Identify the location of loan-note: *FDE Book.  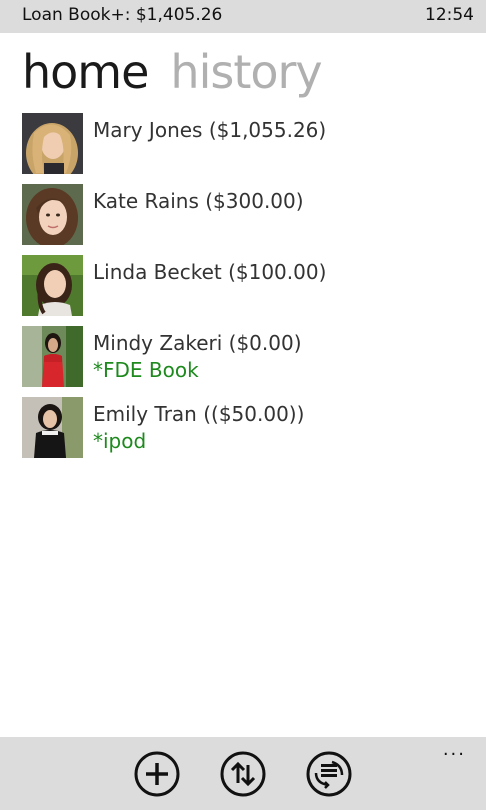
(146, 370).